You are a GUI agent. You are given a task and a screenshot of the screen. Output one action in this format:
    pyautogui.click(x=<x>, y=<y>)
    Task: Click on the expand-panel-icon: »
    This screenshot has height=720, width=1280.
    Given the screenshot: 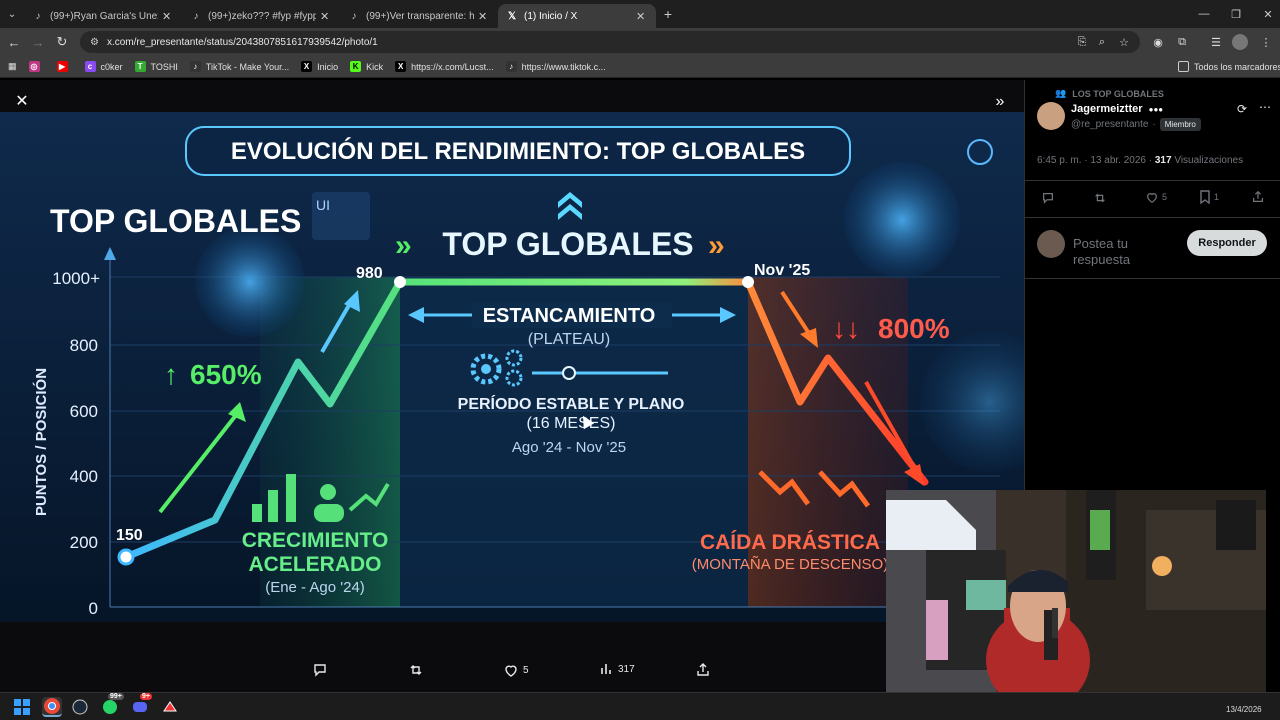 What is the action you would take?
    pyautogui.click(x=1000, y=102)
    